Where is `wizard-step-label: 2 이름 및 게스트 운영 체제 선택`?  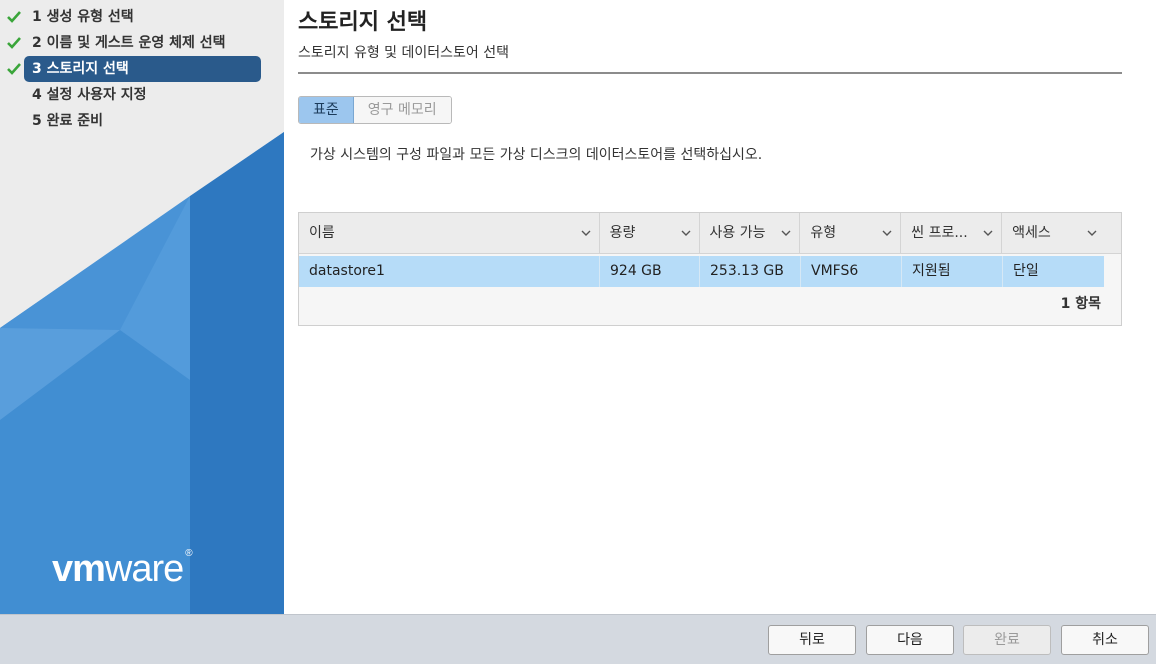
wizard-step-label: 2 이름 및 게스트 운영 체제 선택 is located at coordinates (129, 43).